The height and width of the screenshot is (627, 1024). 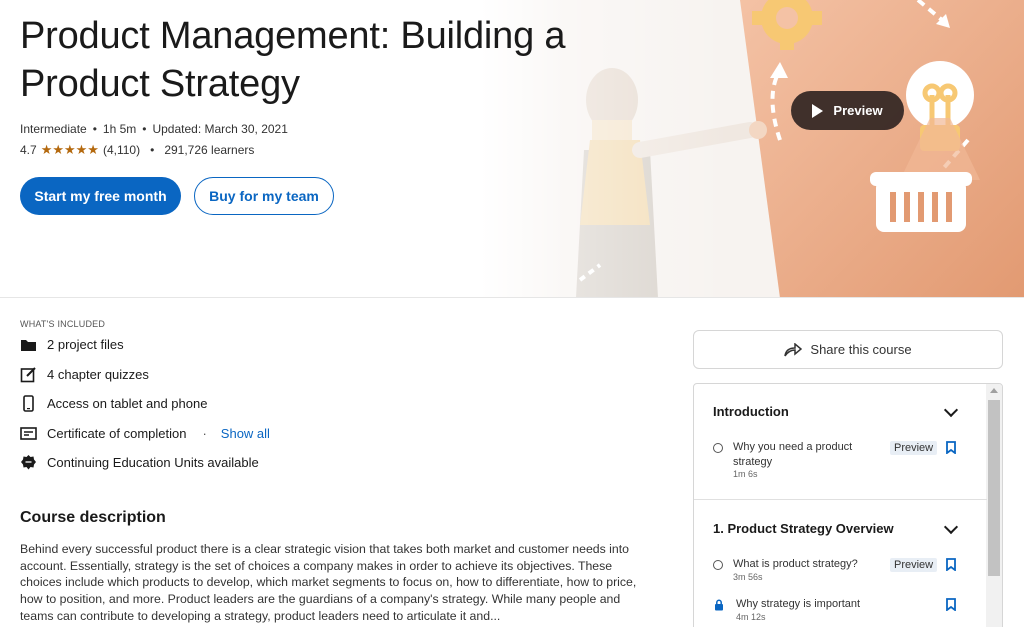 I want to click on toc-lesson: Why strategy is important 4m 12s, so click(x=848, y=612).